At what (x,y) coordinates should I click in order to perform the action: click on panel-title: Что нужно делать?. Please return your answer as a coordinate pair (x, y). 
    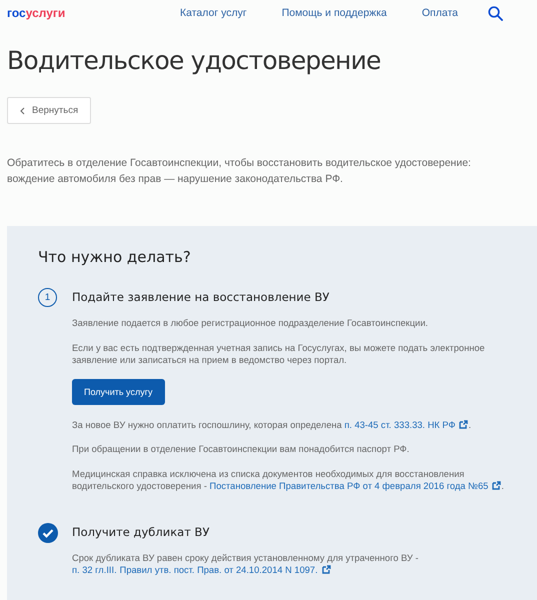
    Looking at the image, I should click on (115, 257).